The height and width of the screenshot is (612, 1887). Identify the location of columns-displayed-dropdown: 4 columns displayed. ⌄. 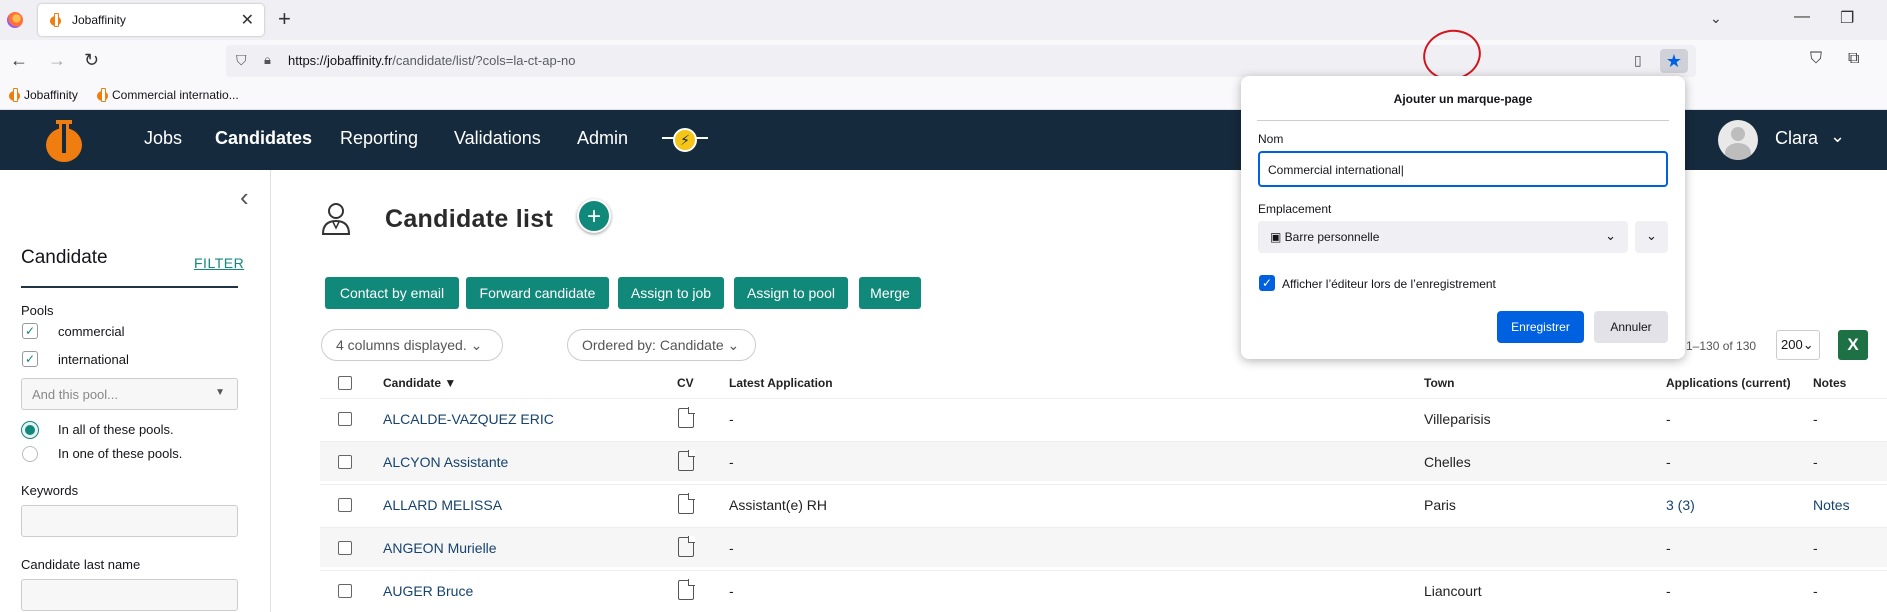
(412, 345).